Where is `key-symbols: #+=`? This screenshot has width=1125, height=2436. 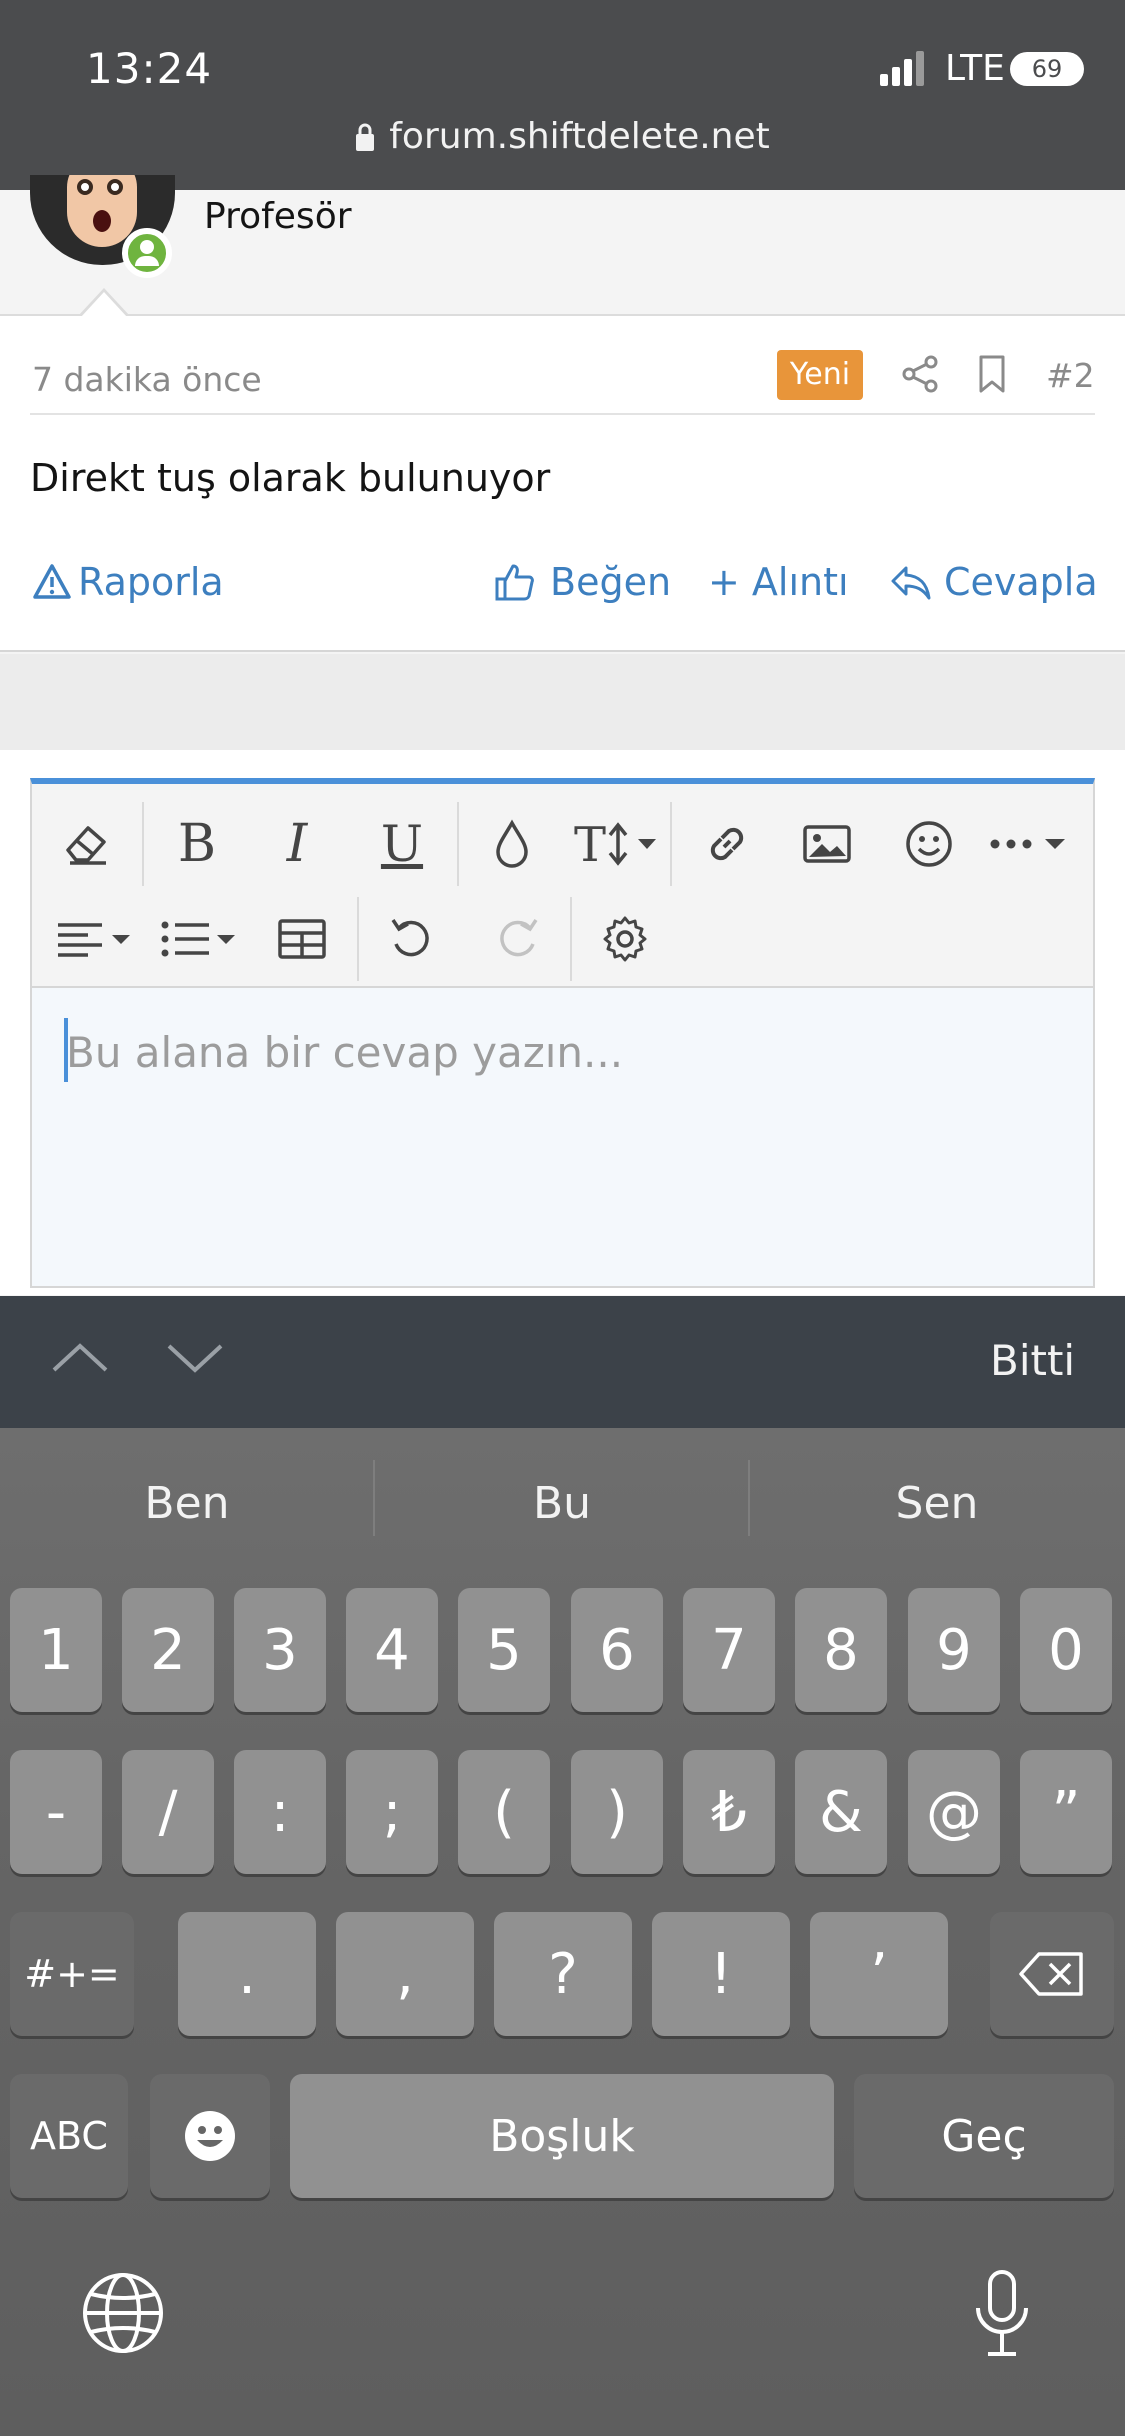 key-symbols: #+= is located at coordinates (72, 1974).